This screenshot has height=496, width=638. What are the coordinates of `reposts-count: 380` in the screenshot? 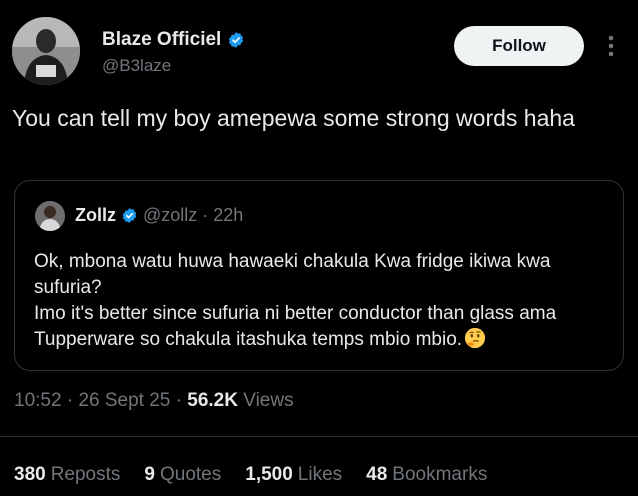 It's located at (30, 474).